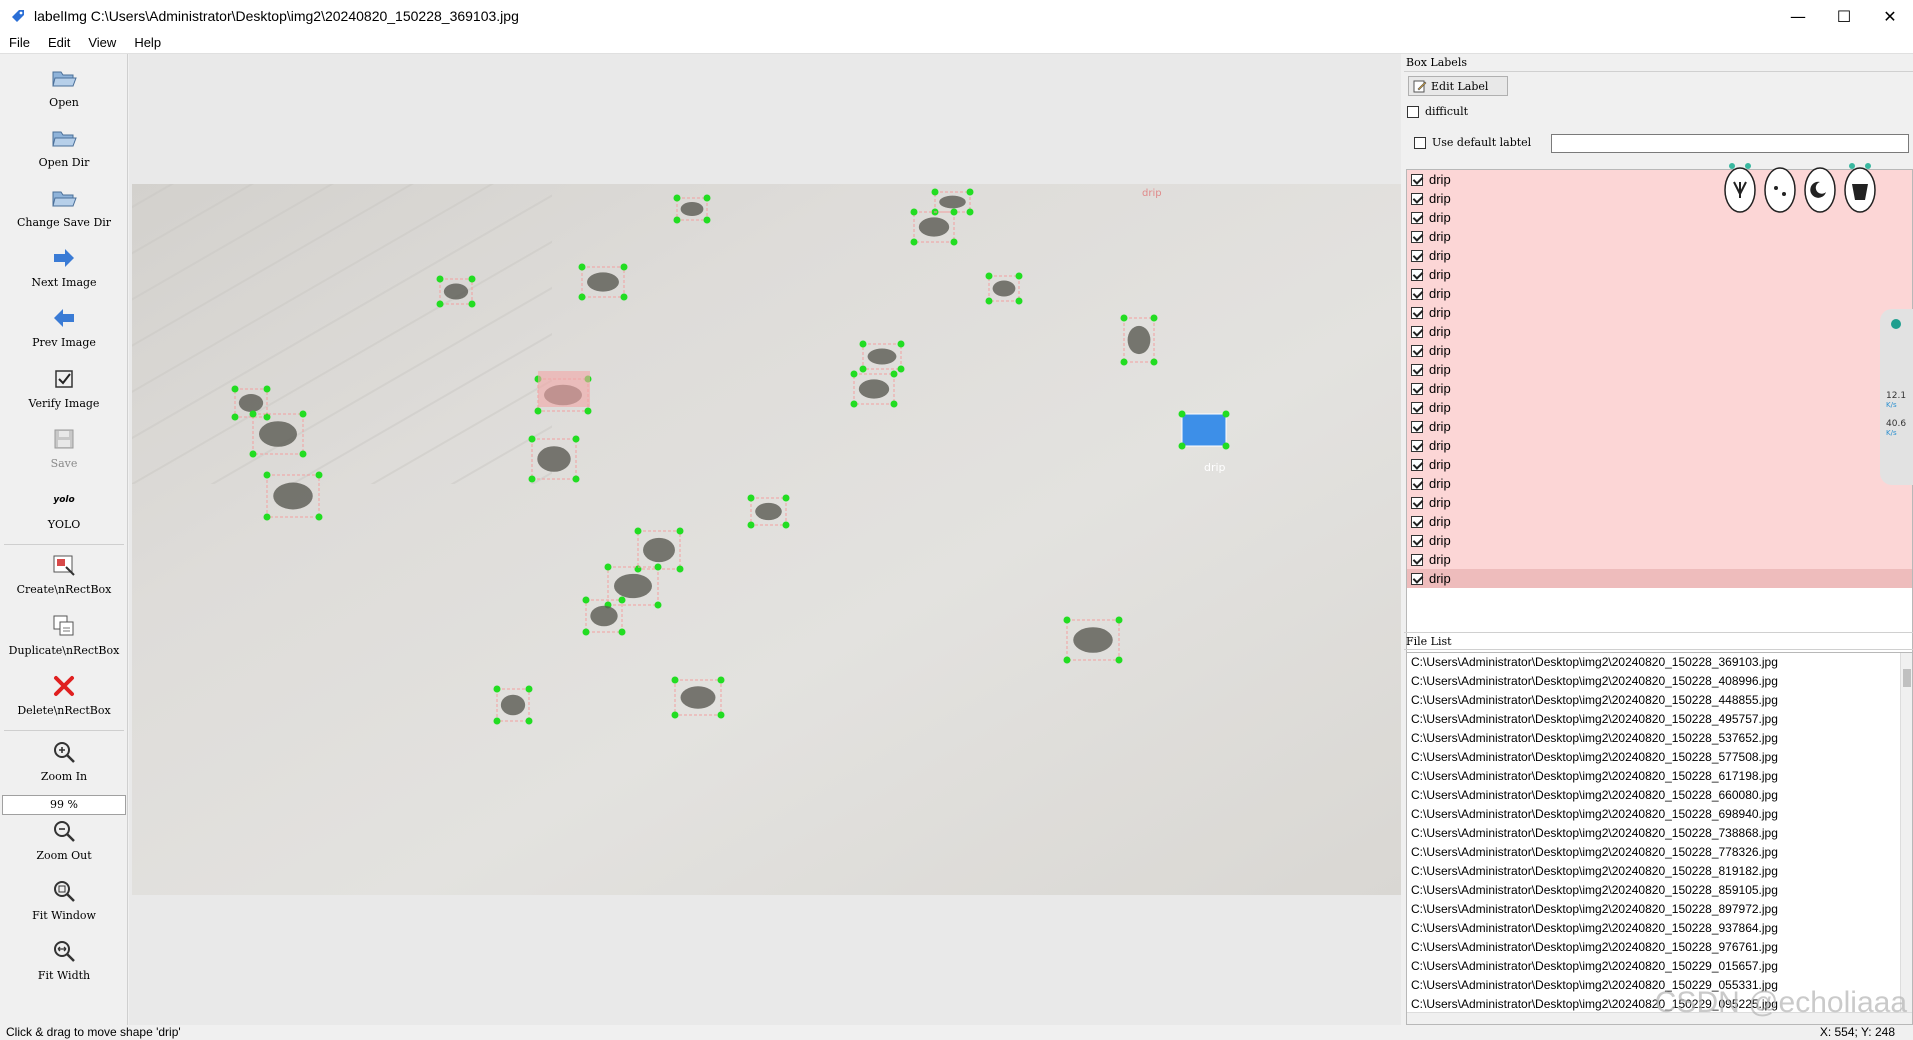  What do you see at coordinates (1204, 430) in the screenshot?
I see `selected-box` at bounding box center [1204, 430].